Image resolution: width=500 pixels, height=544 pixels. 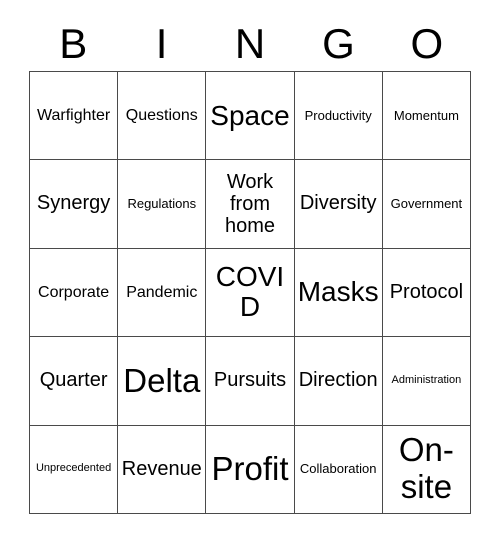 I want to click on bingo-cell-label: Revenue, so click(x=161, y=468).